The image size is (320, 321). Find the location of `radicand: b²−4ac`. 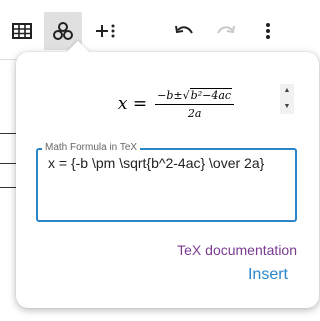

radicand: b²−4ac is located at coordinates (211, 94).